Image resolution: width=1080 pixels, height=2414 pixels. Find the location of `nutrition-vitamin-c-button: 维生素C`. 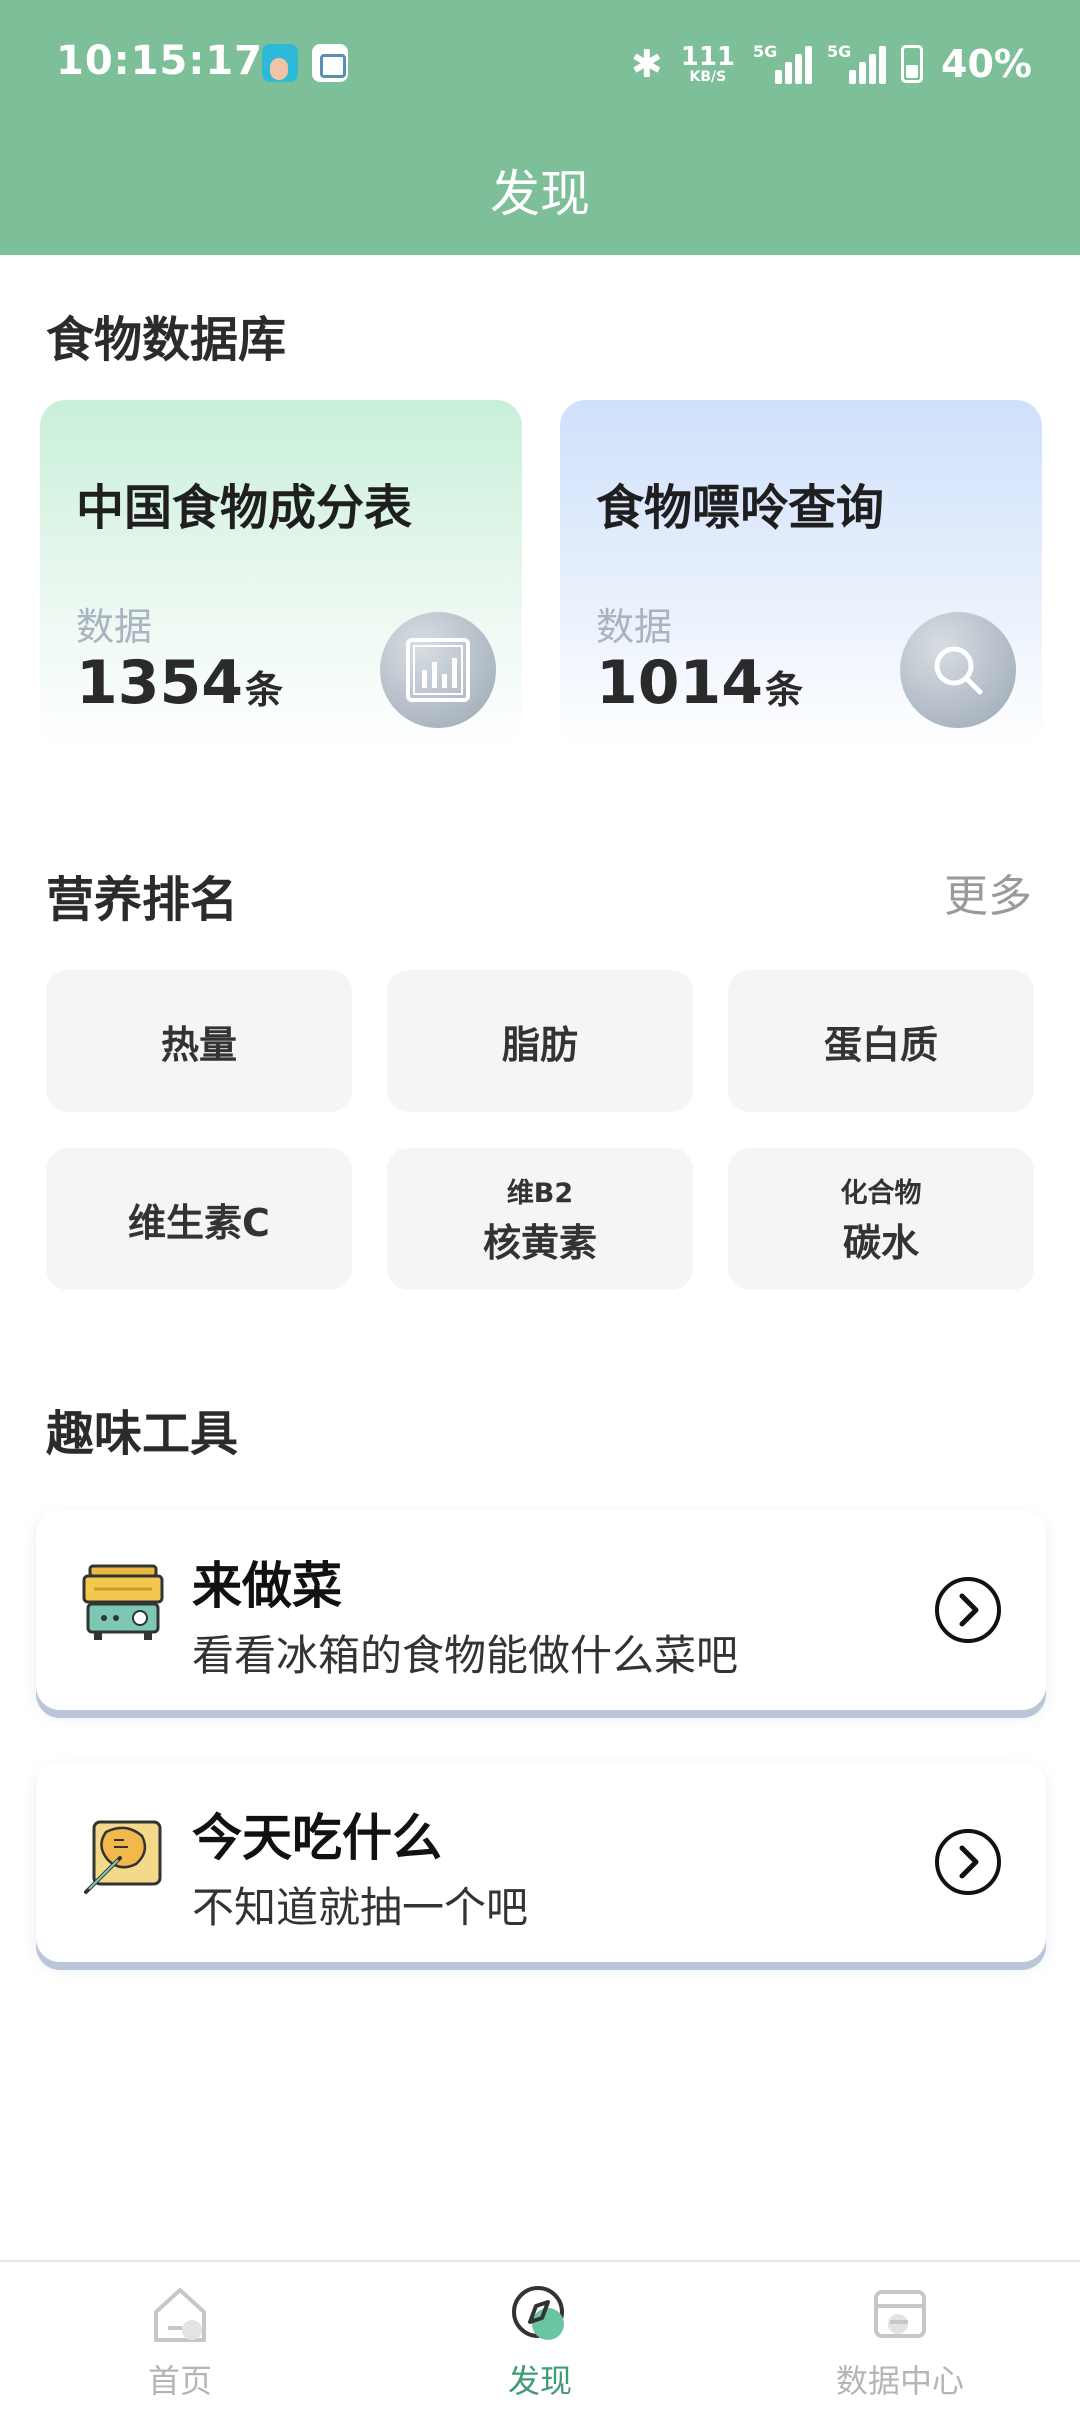

nutrition-vitamin-c-button: 维生素C is located at coordinates (199, 1219).